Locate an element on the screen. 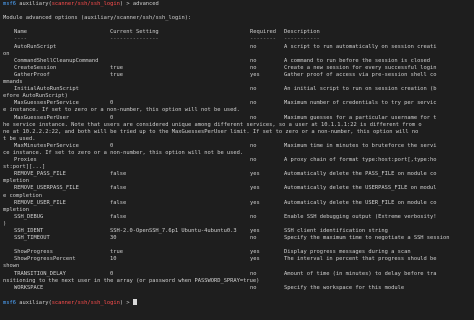 The image size is (474, 320). col-required: Required is located at coordinates (263, 32).